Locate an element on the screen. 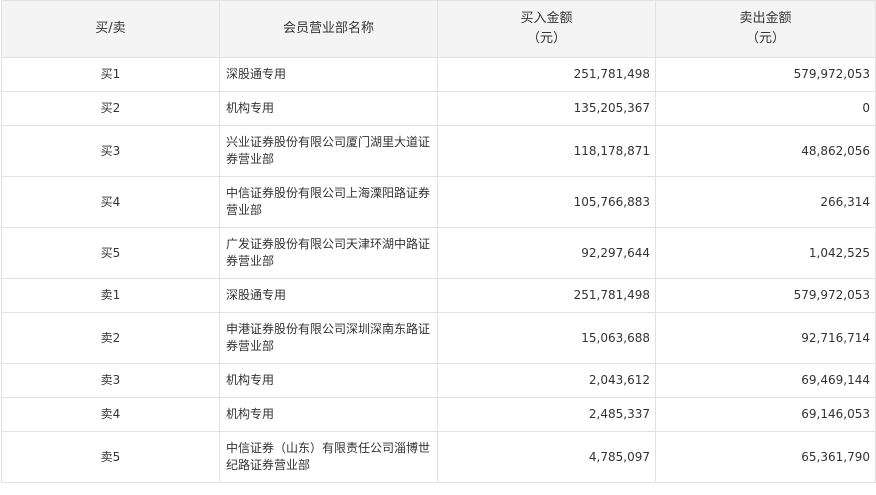 Image resolution: width=876 pixels, height=495 pixels. cell-sell-amount: 69,469,144 is located at coordinates (765, 380).